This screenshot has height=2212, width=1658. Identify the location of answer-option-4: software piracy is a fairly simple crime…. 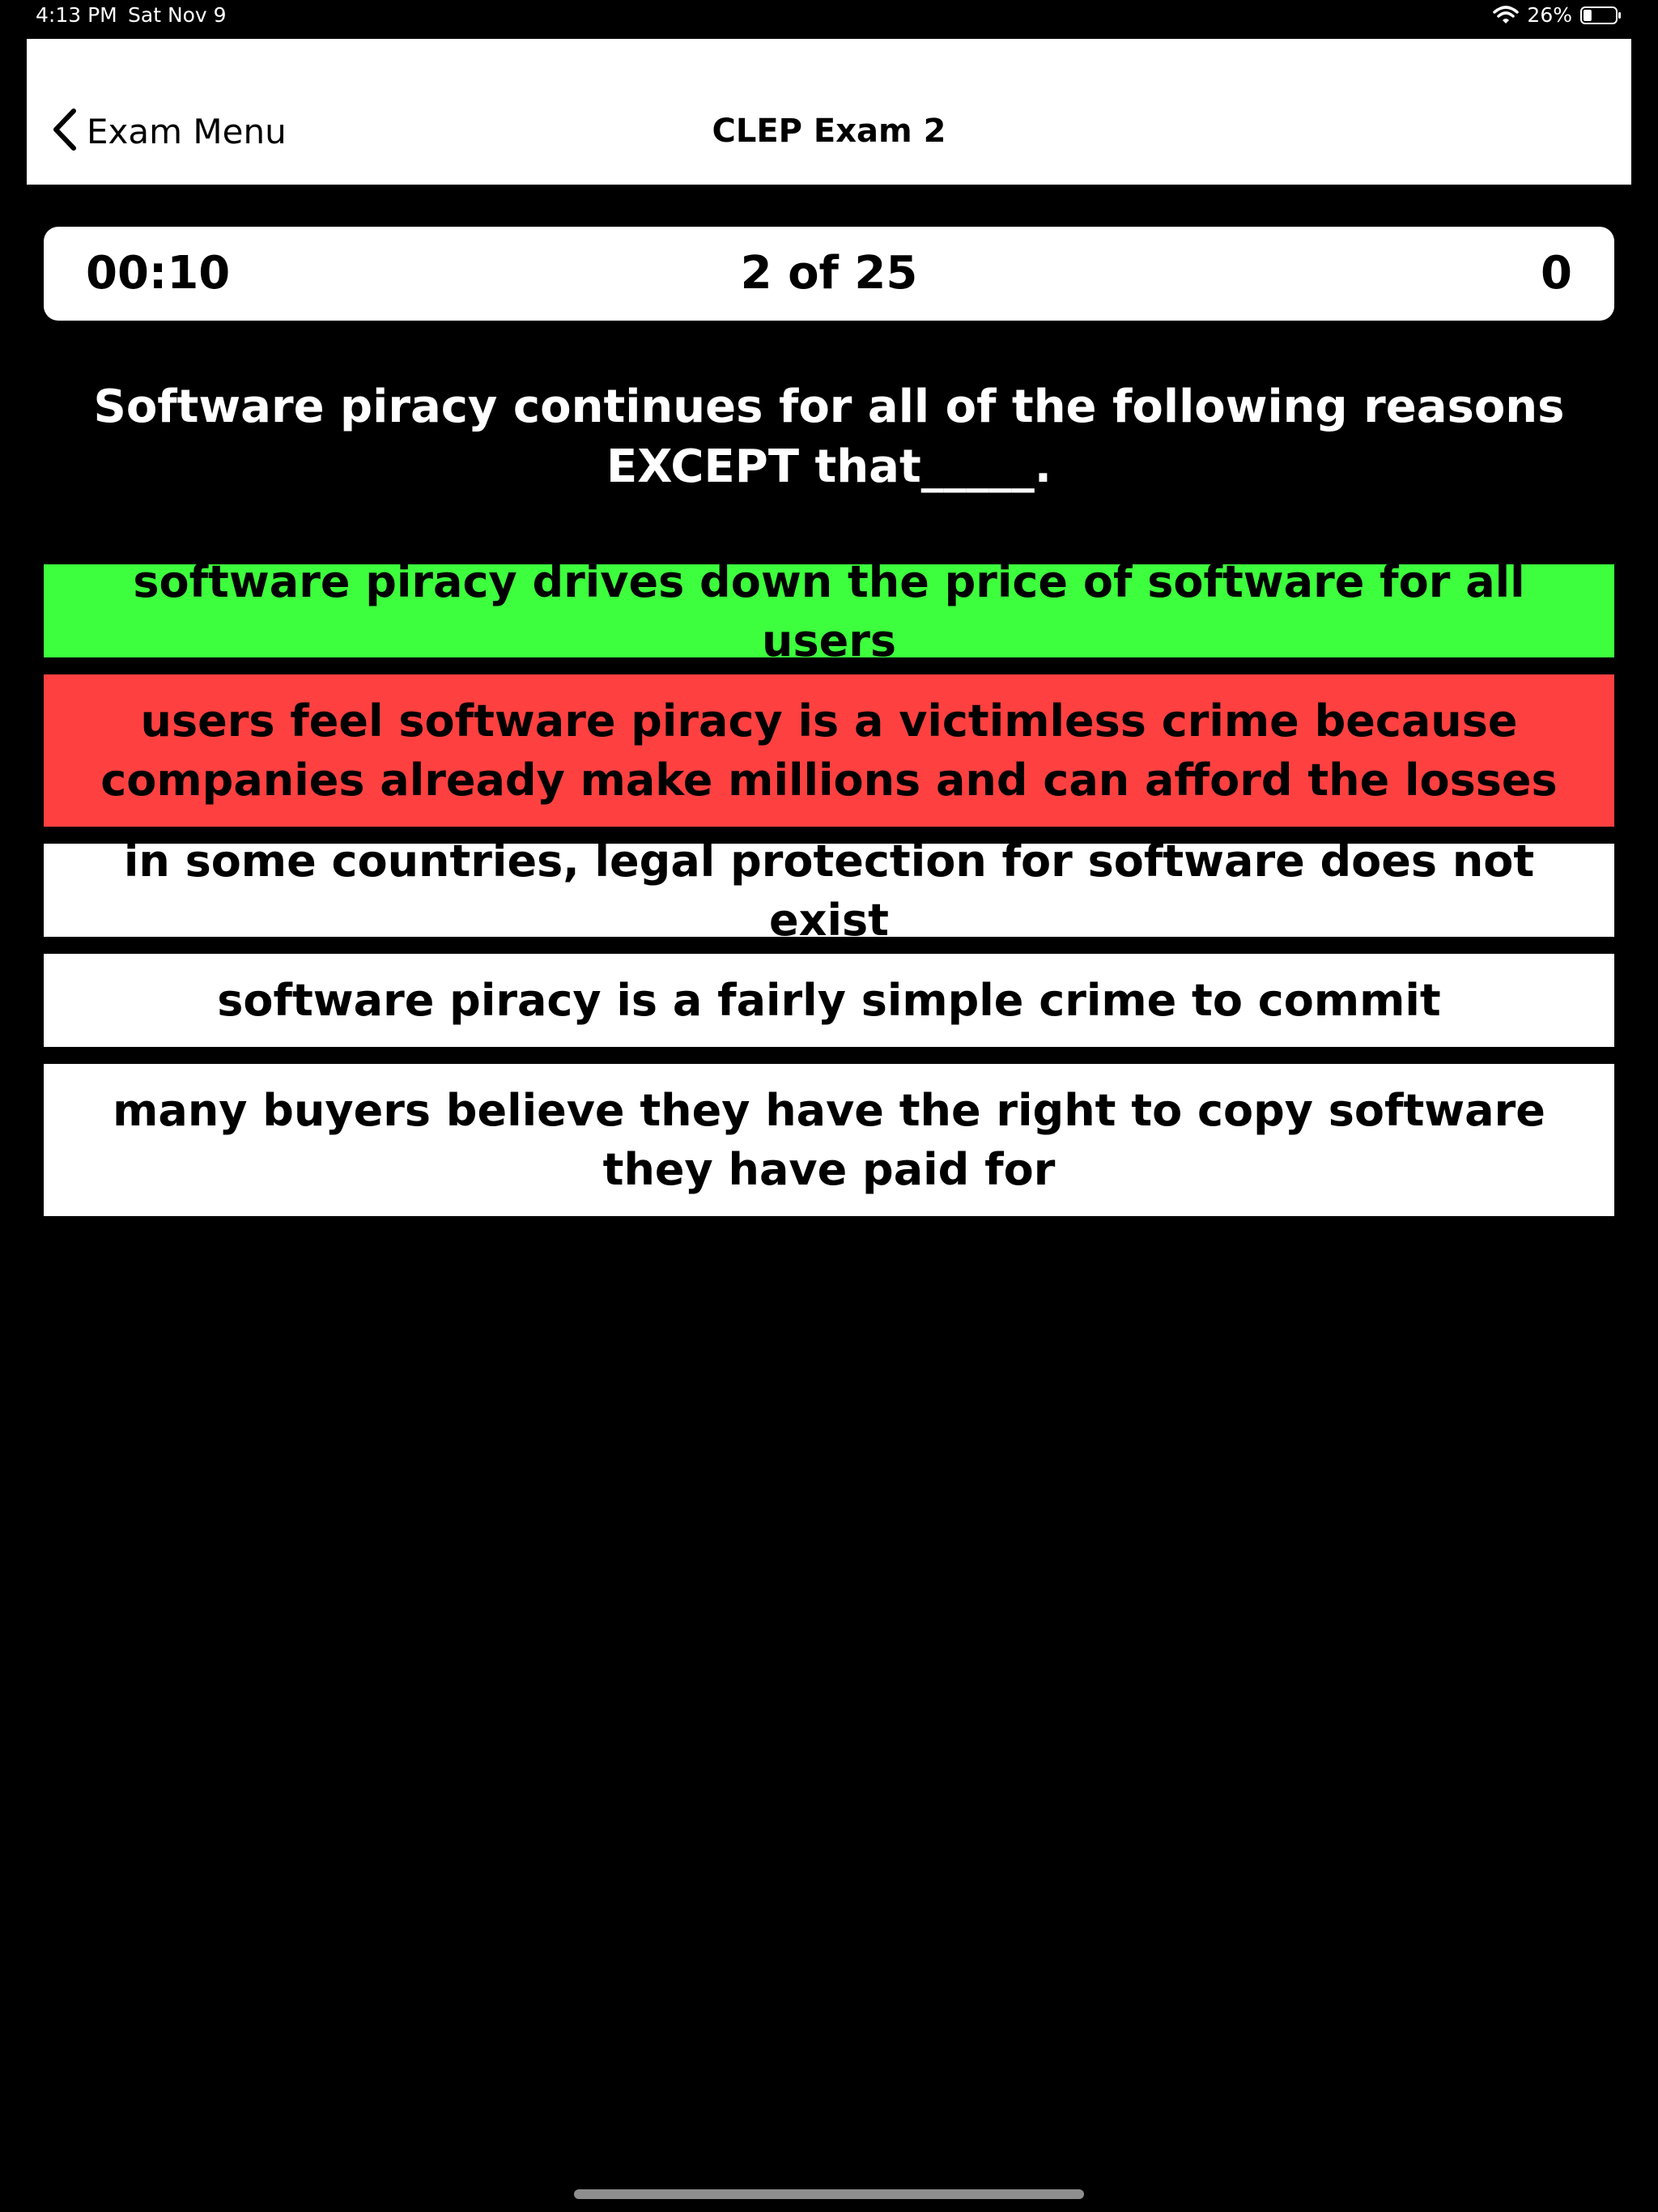
(829, 1001).